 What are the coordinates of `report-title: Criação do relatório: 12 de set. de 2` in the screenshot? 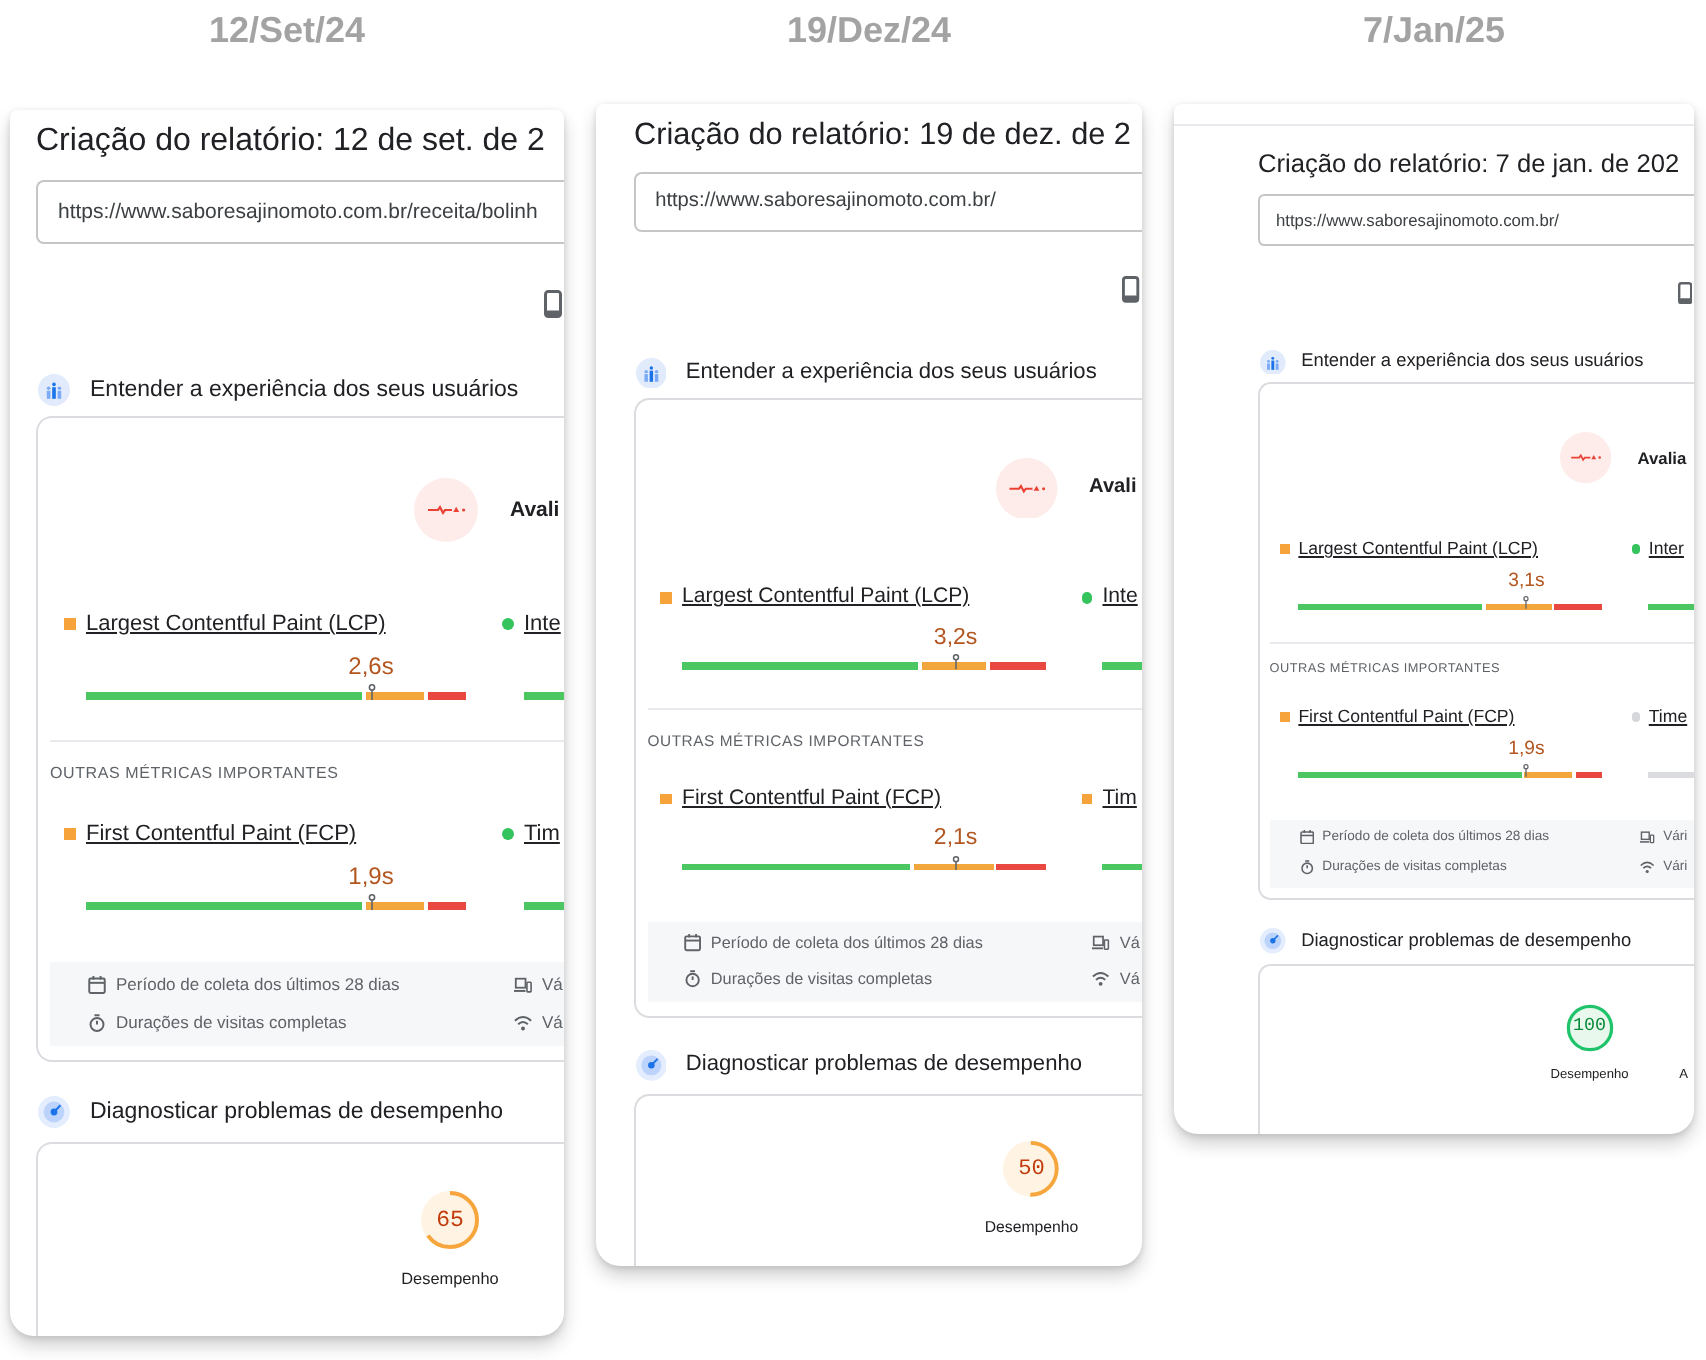 It's located at (291, 142).